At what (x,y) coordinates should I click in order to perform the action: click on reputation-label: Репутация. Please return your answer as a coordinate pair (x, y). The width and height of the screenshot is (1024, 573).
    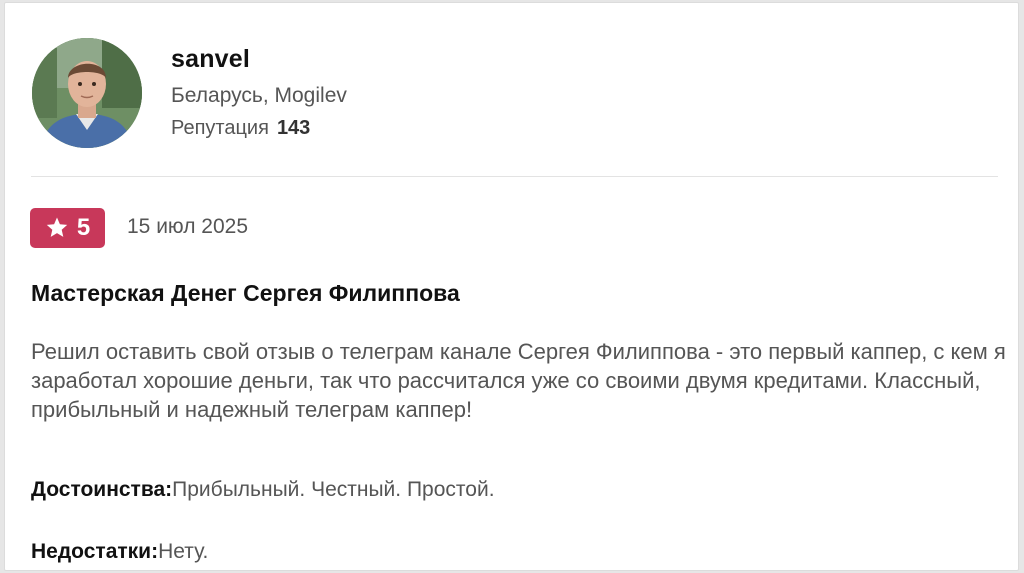
    Looking at the image, I should click on (220, 128).